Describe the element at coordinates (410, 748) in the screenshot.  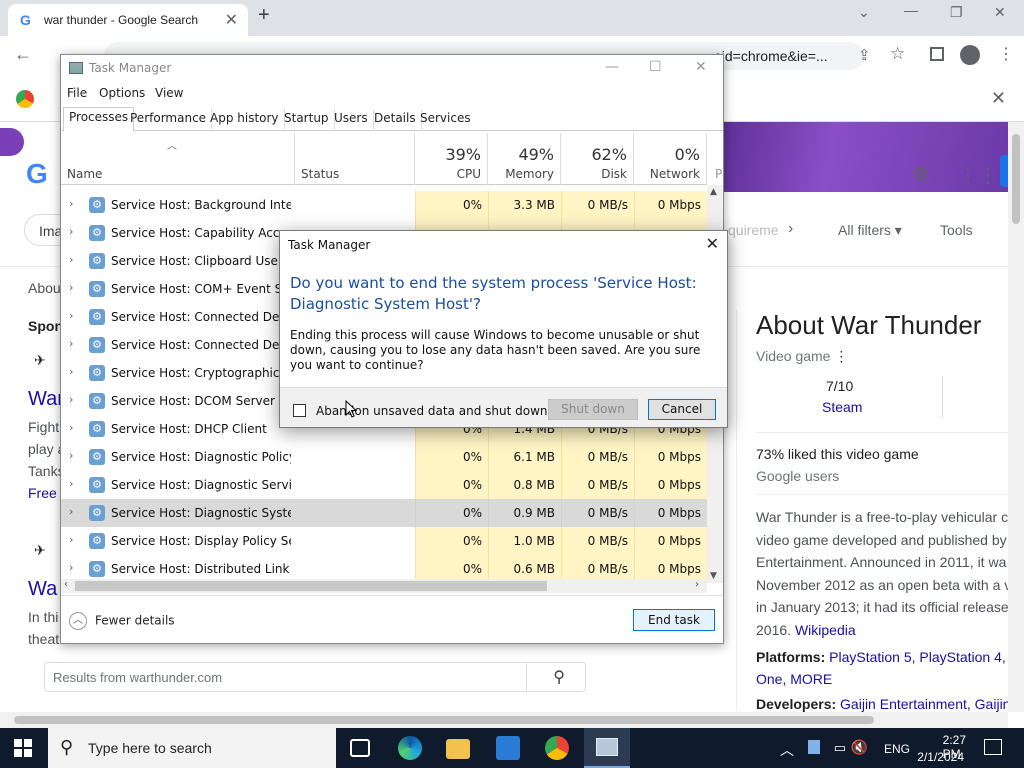
I see `edge-browser-icon` at that location.